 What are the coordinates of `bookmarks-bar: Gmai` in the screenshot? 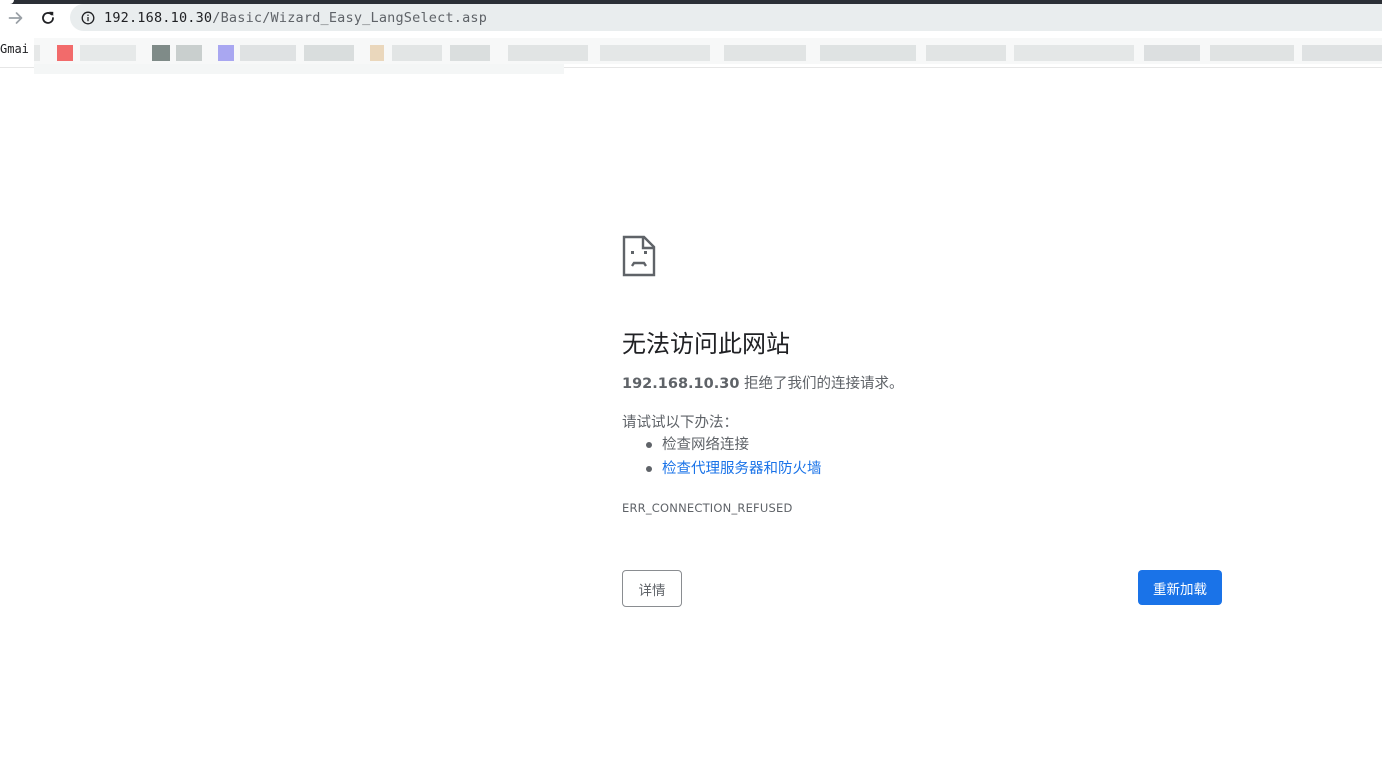 It's located at (691, 54).